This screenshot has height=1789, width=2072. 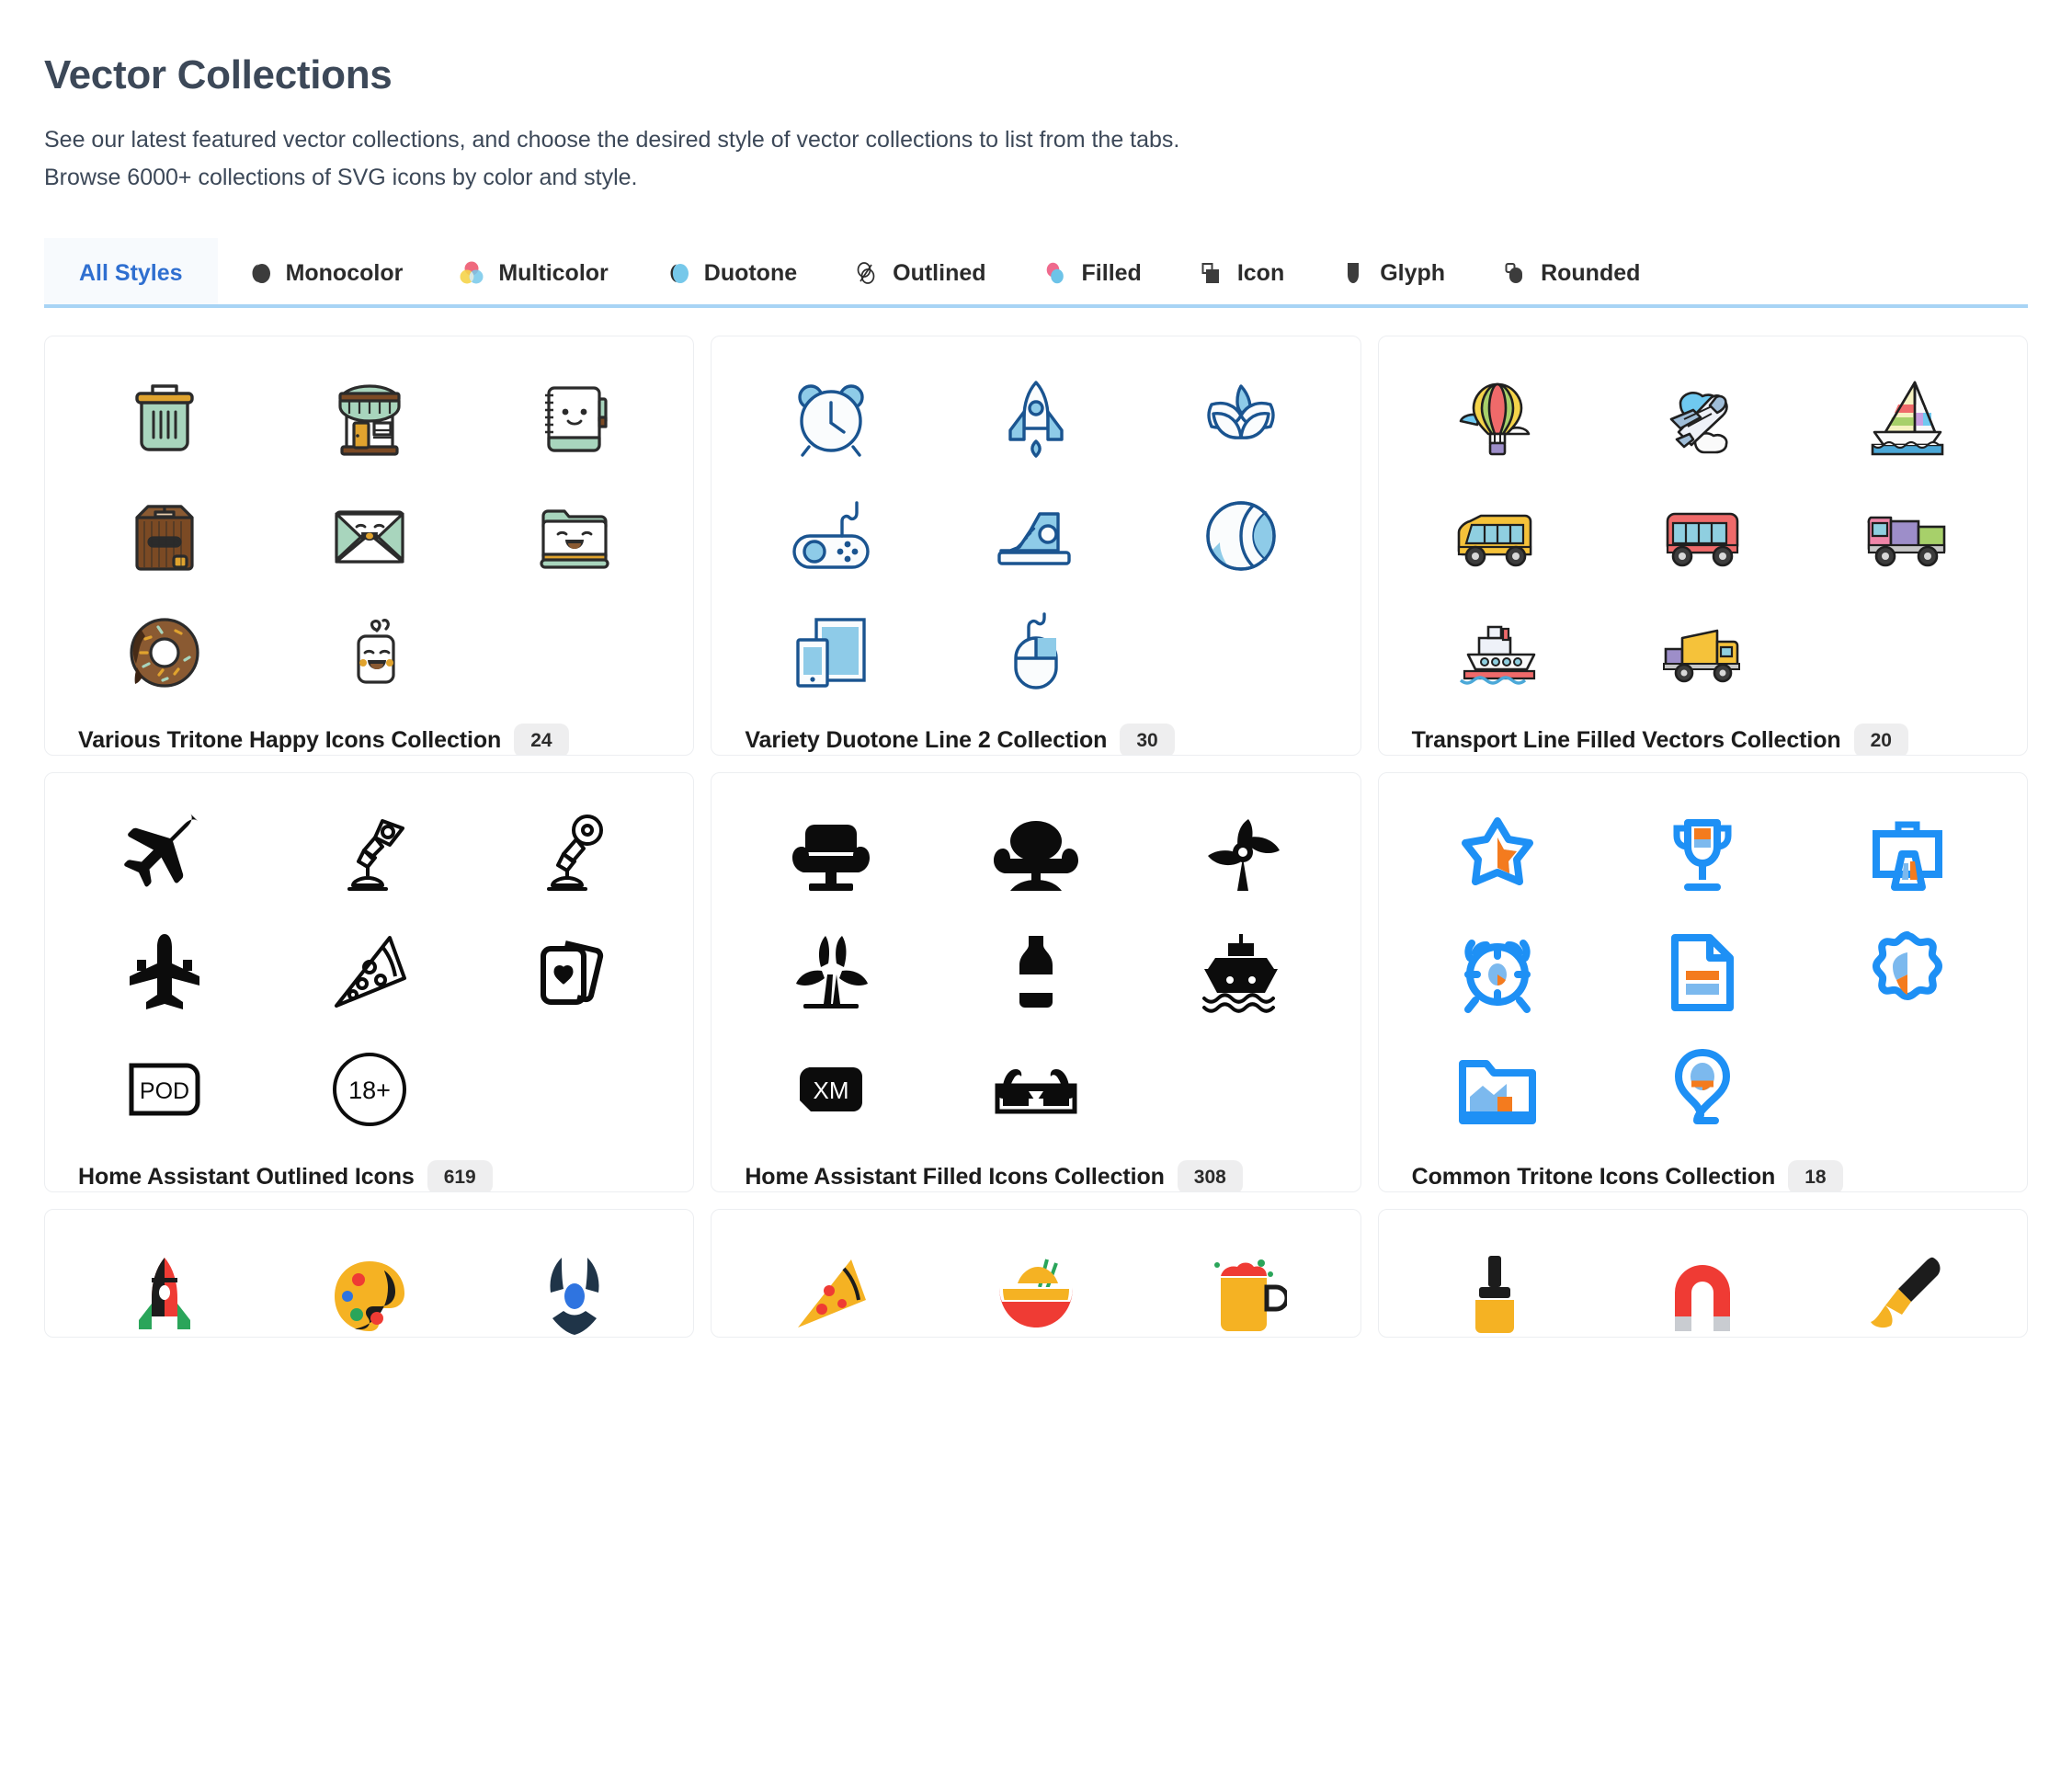 What do you see at coordinates (574, 1294) in the screenshot?
I see `radiation-icon` at bounding box center [574, 1294].